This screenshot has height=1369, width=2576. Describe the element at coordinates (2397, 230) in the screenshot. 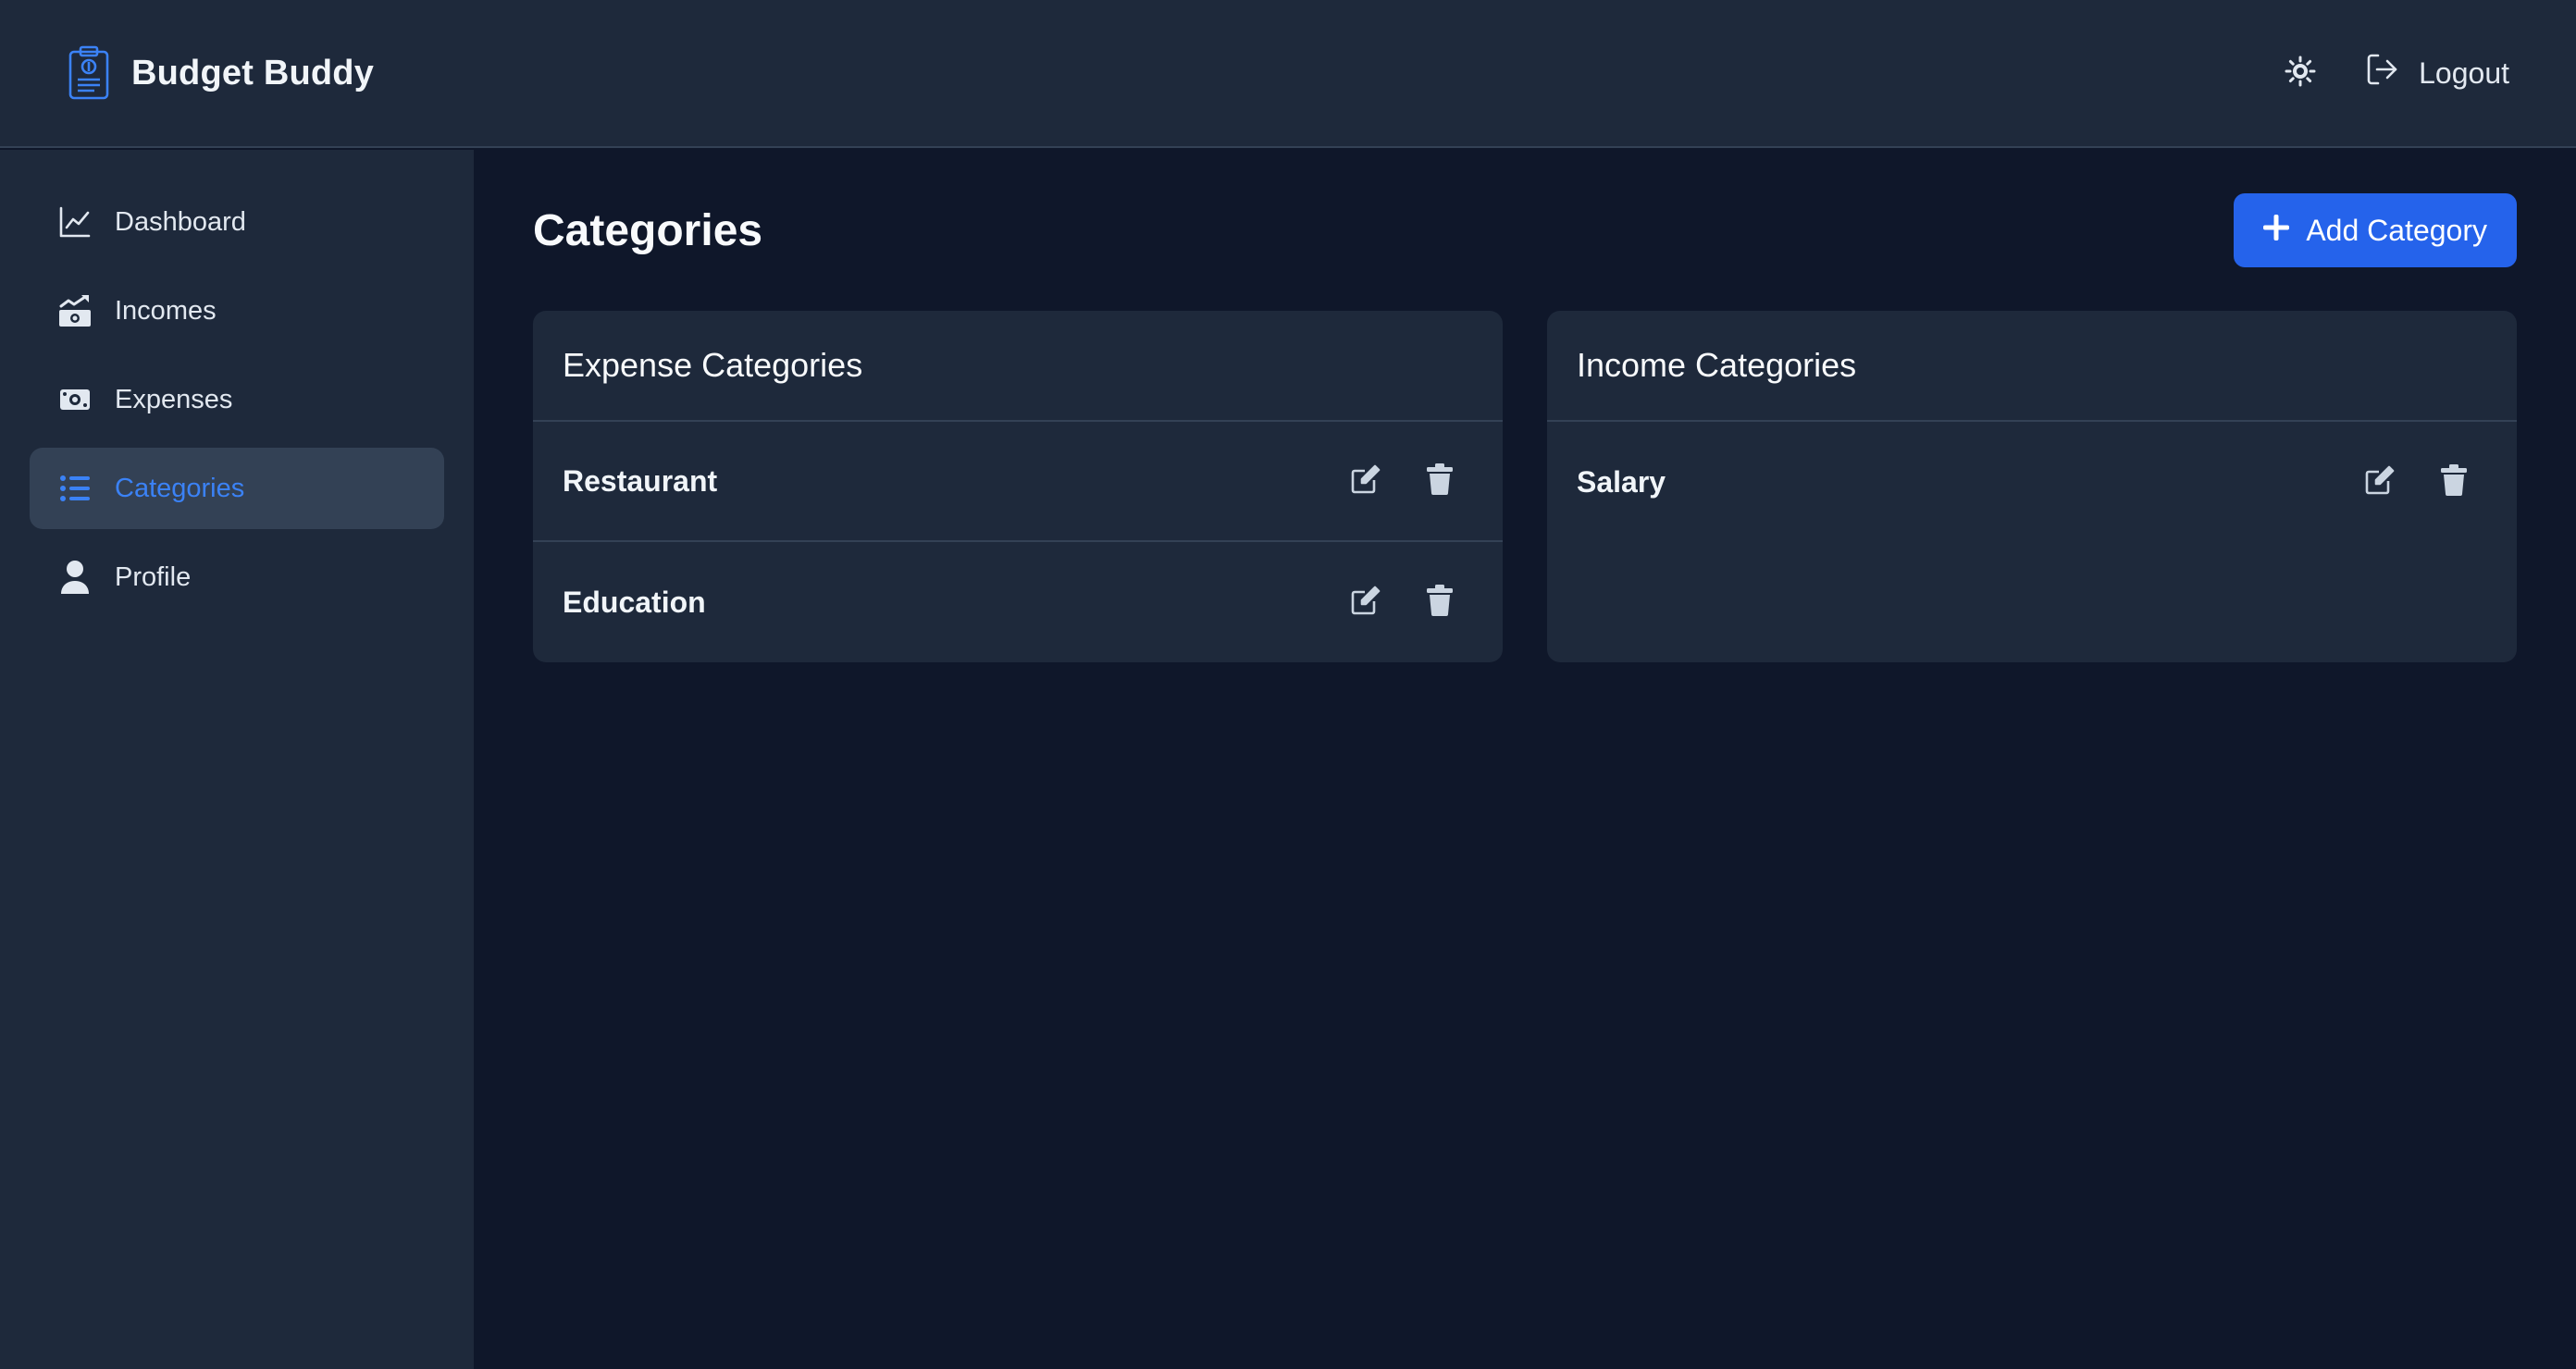

I see `add-category-label: Add Category` at that location.